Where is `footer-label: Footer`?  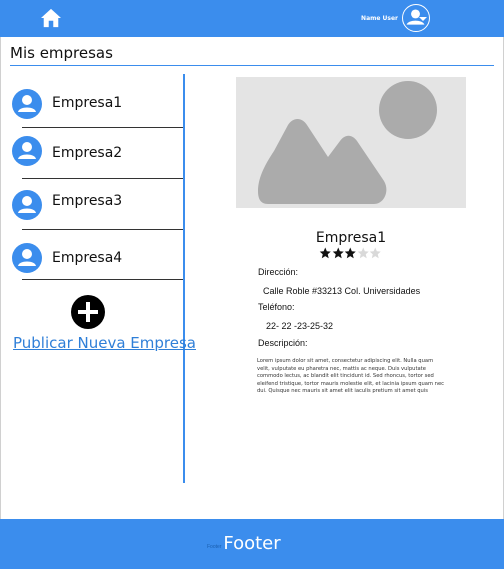 footer-label: Footer is located at coordinates (252, 543).